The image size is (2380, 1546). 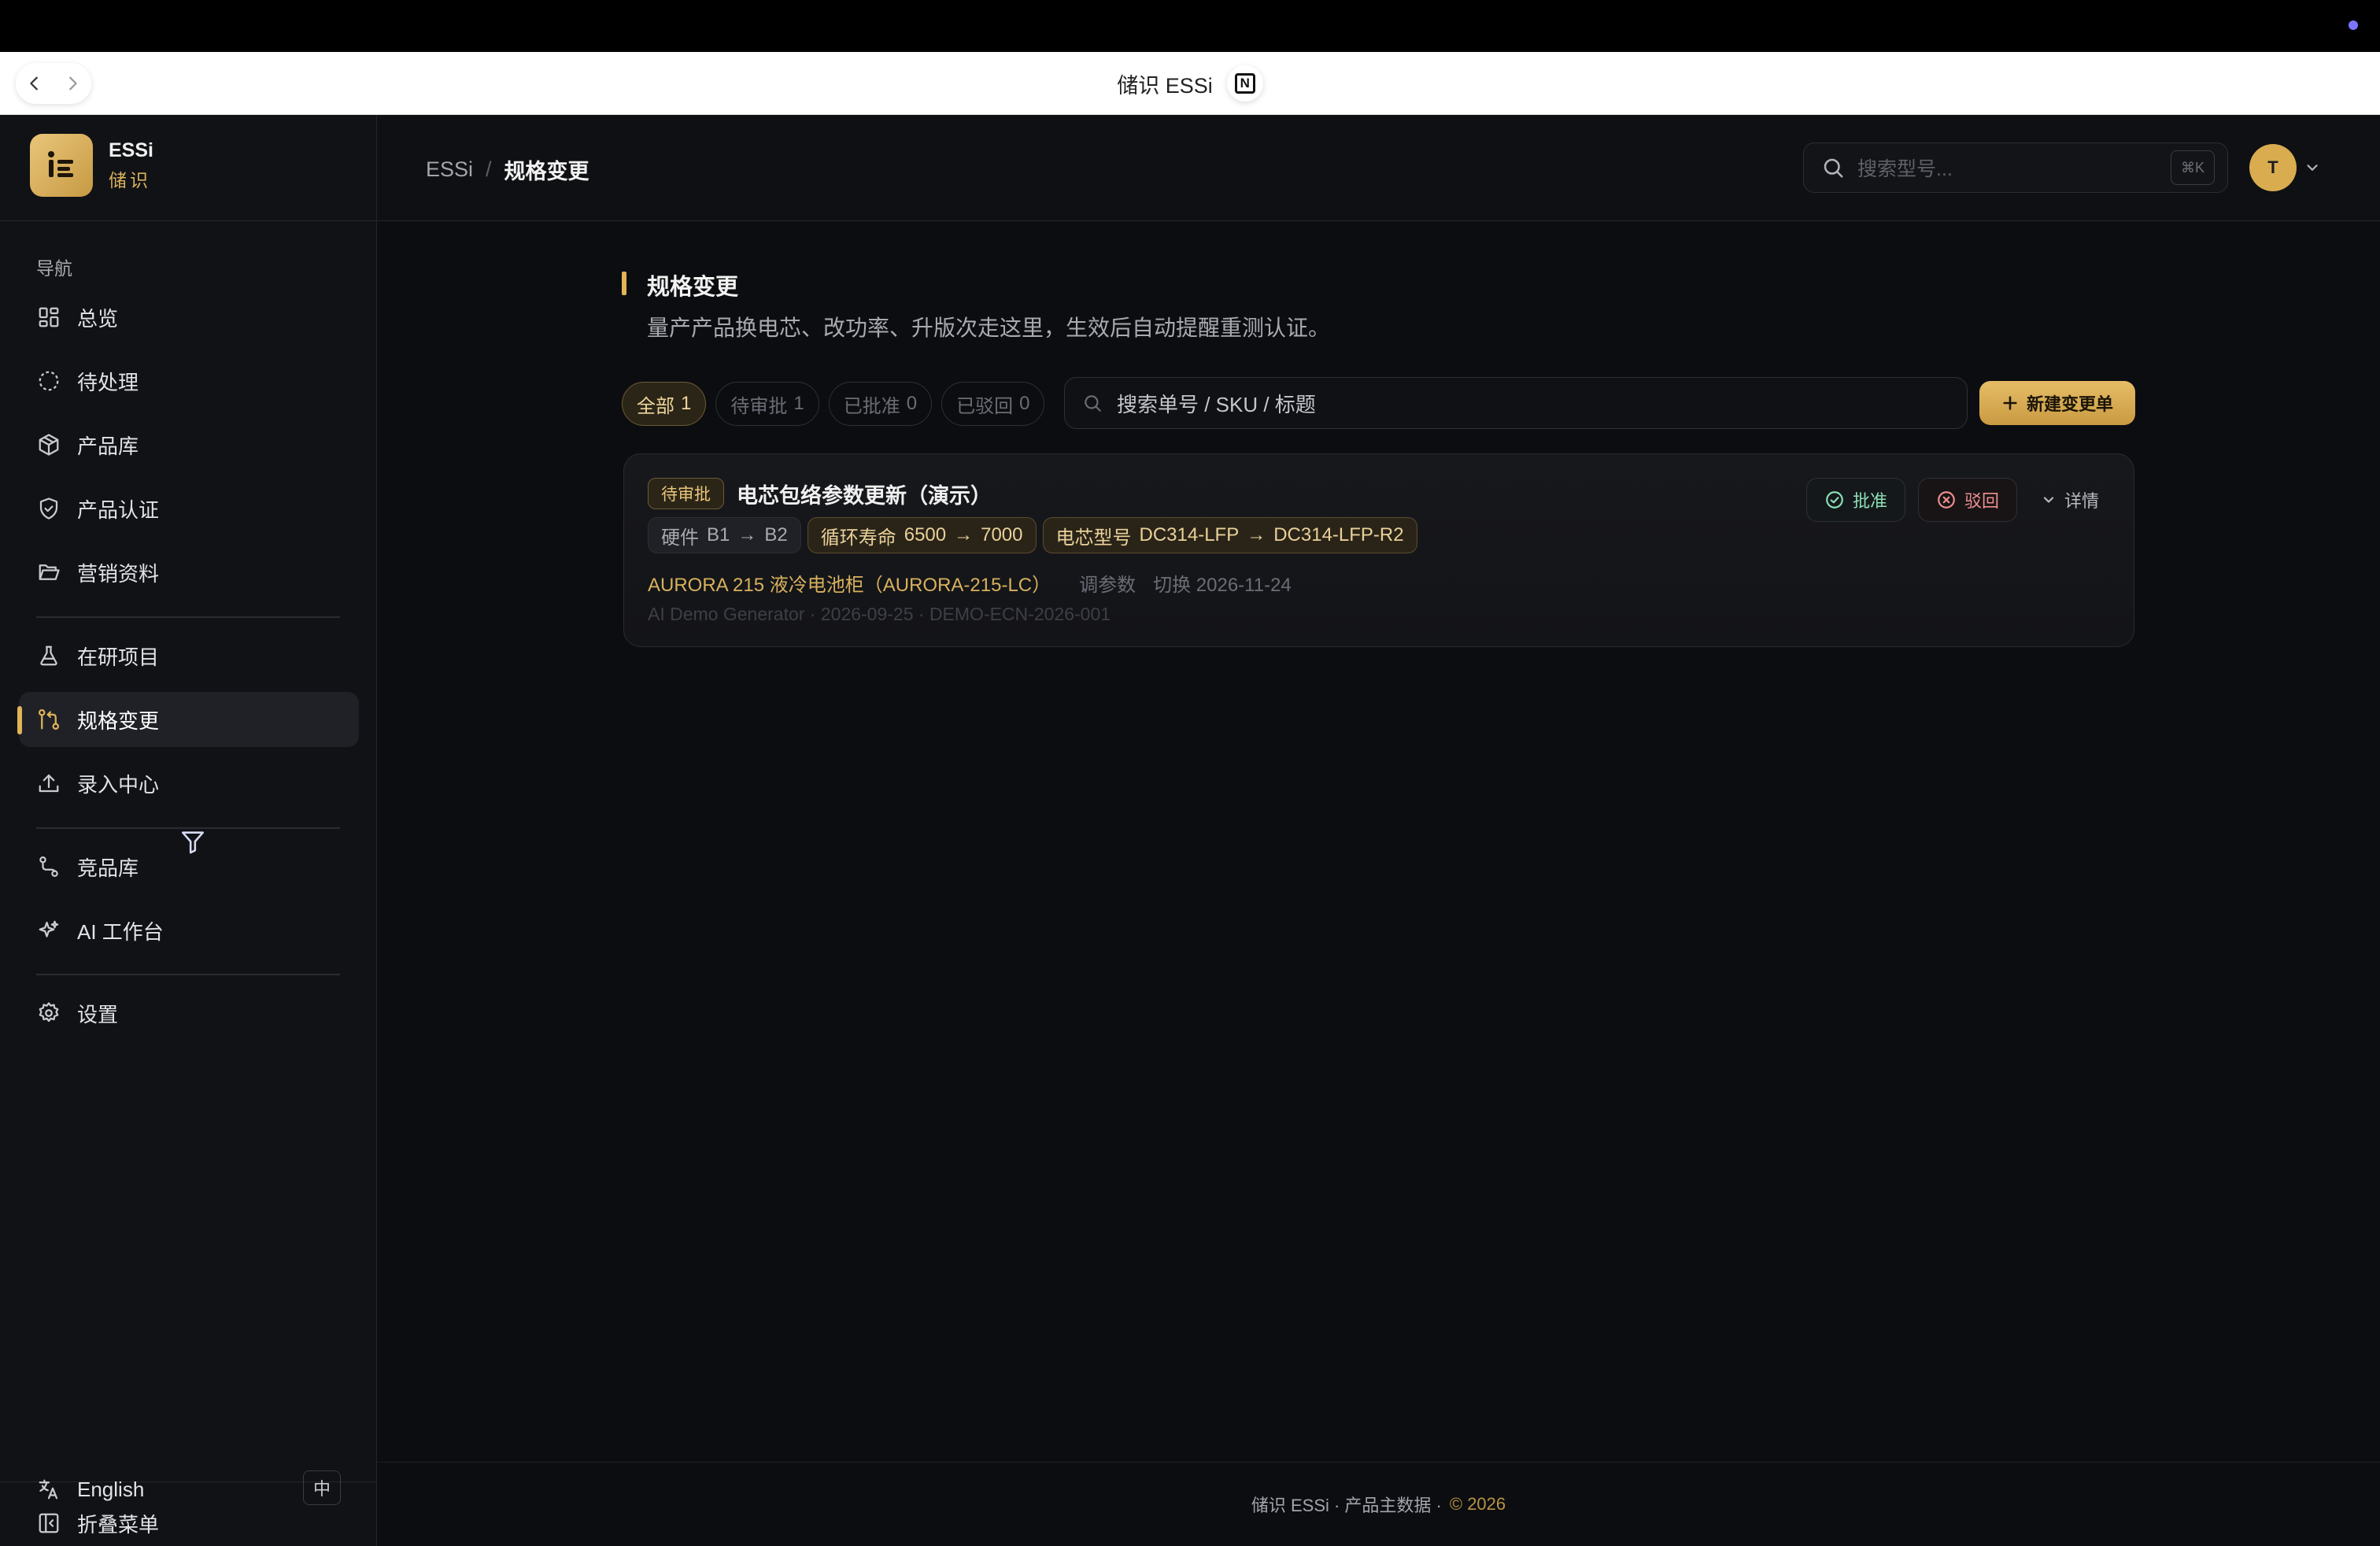 I want to click on filter-label: 全部, so click(x=655, y=406).